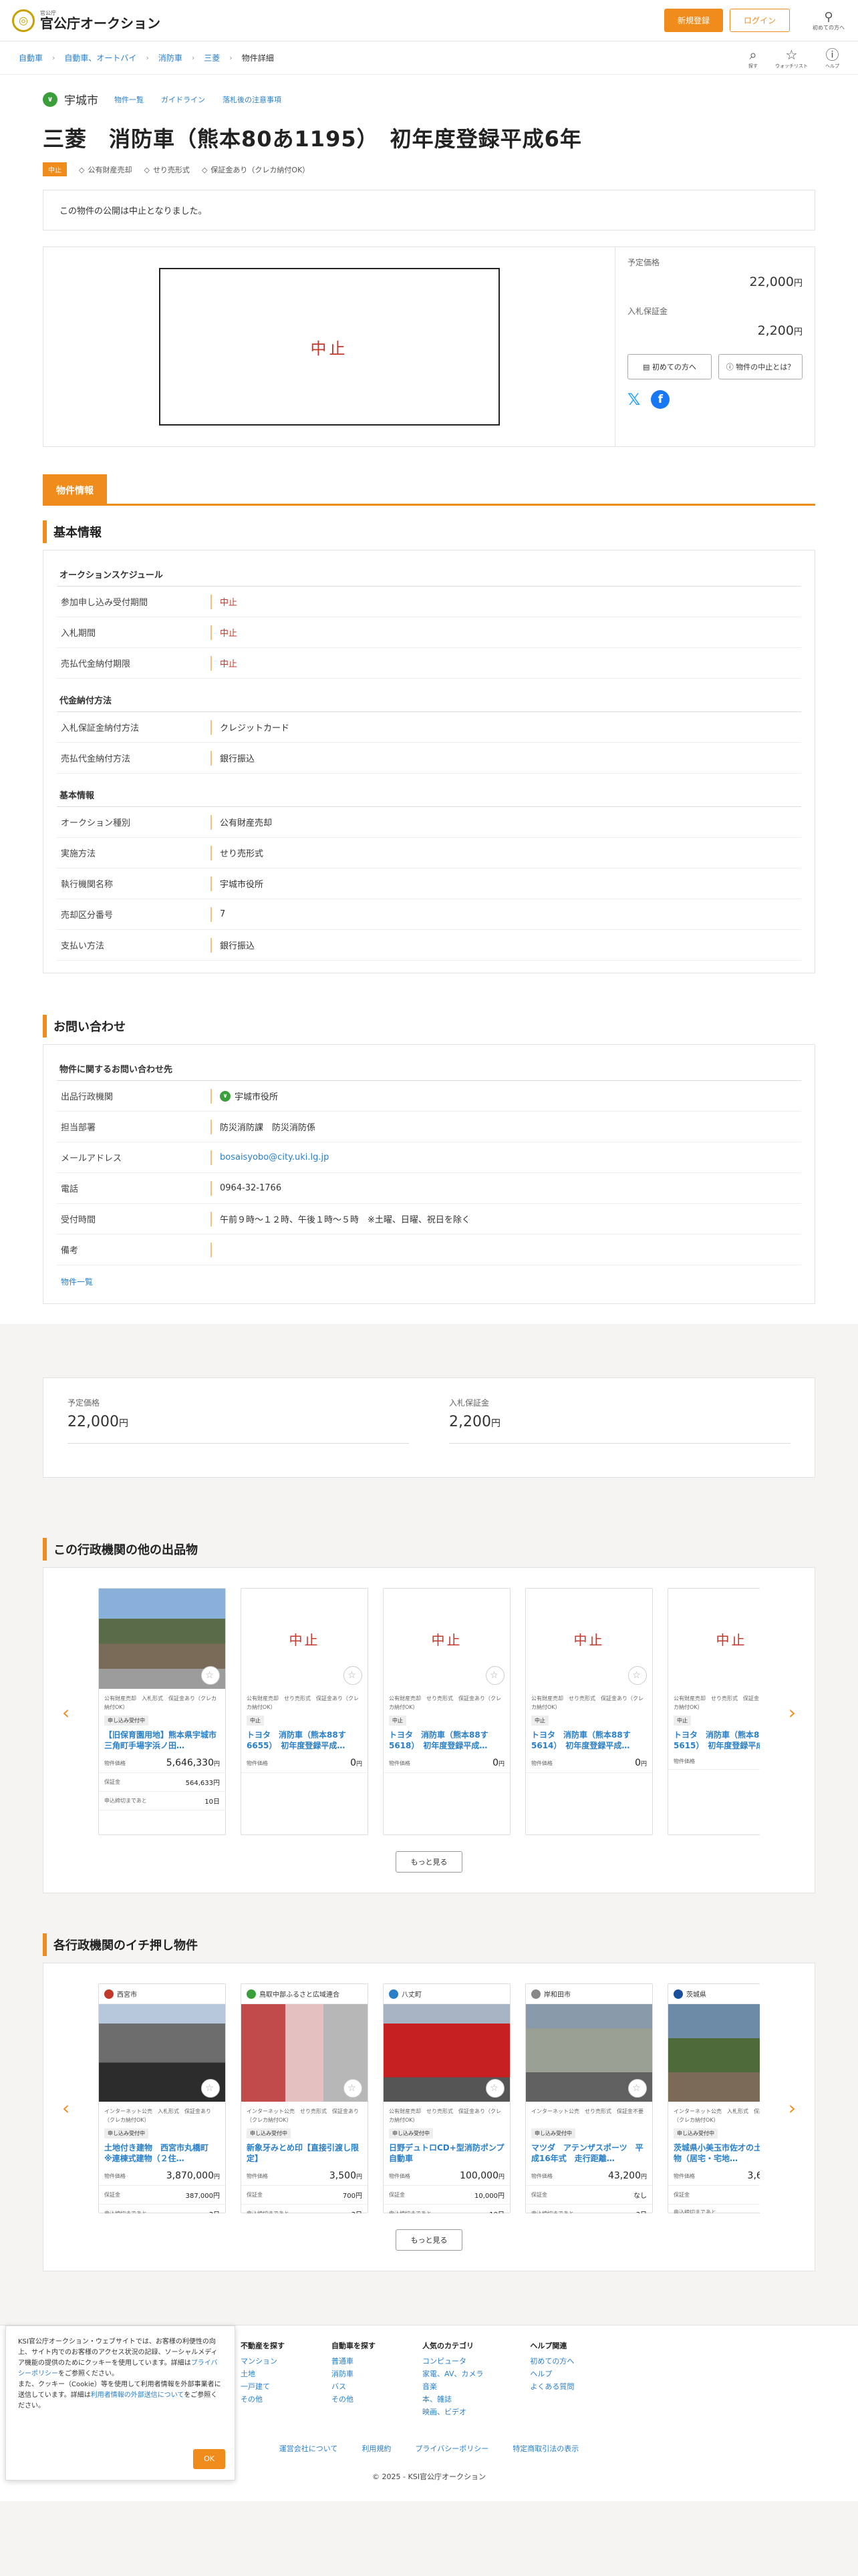  What do you see at coordinates (714, 1762) in the screenshot?
I see `price-row: 物件価格` at bounding box center [714, 1762].